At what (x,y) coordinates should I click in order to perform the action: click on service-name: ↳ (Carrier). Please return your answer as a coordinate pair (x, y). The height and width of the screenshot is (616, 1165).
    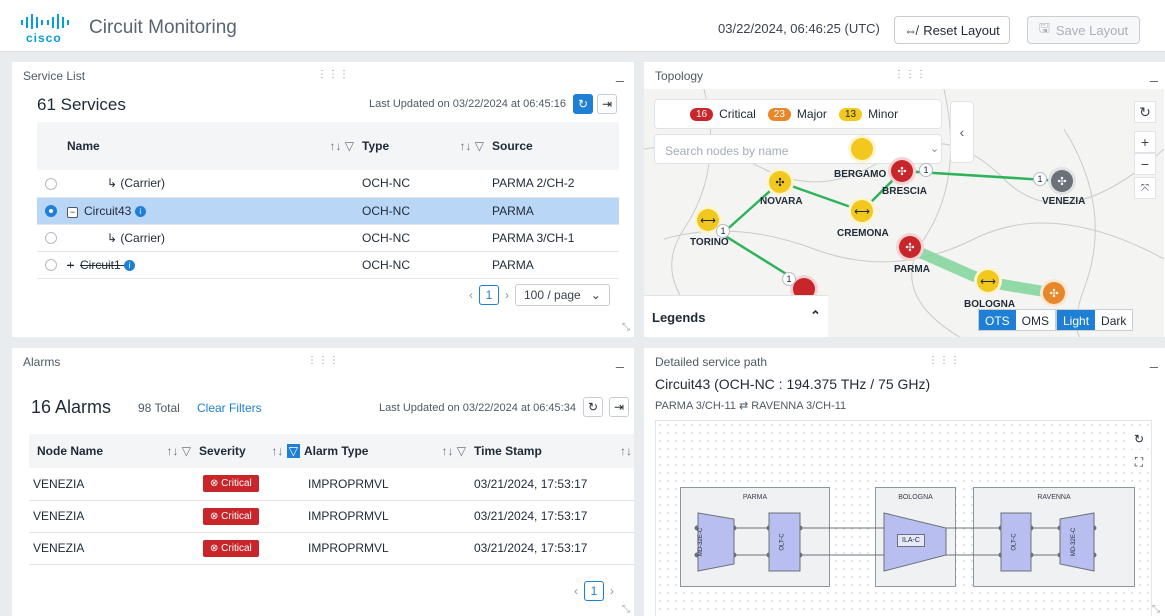
    Looking at the image, I should click on (214, 184).